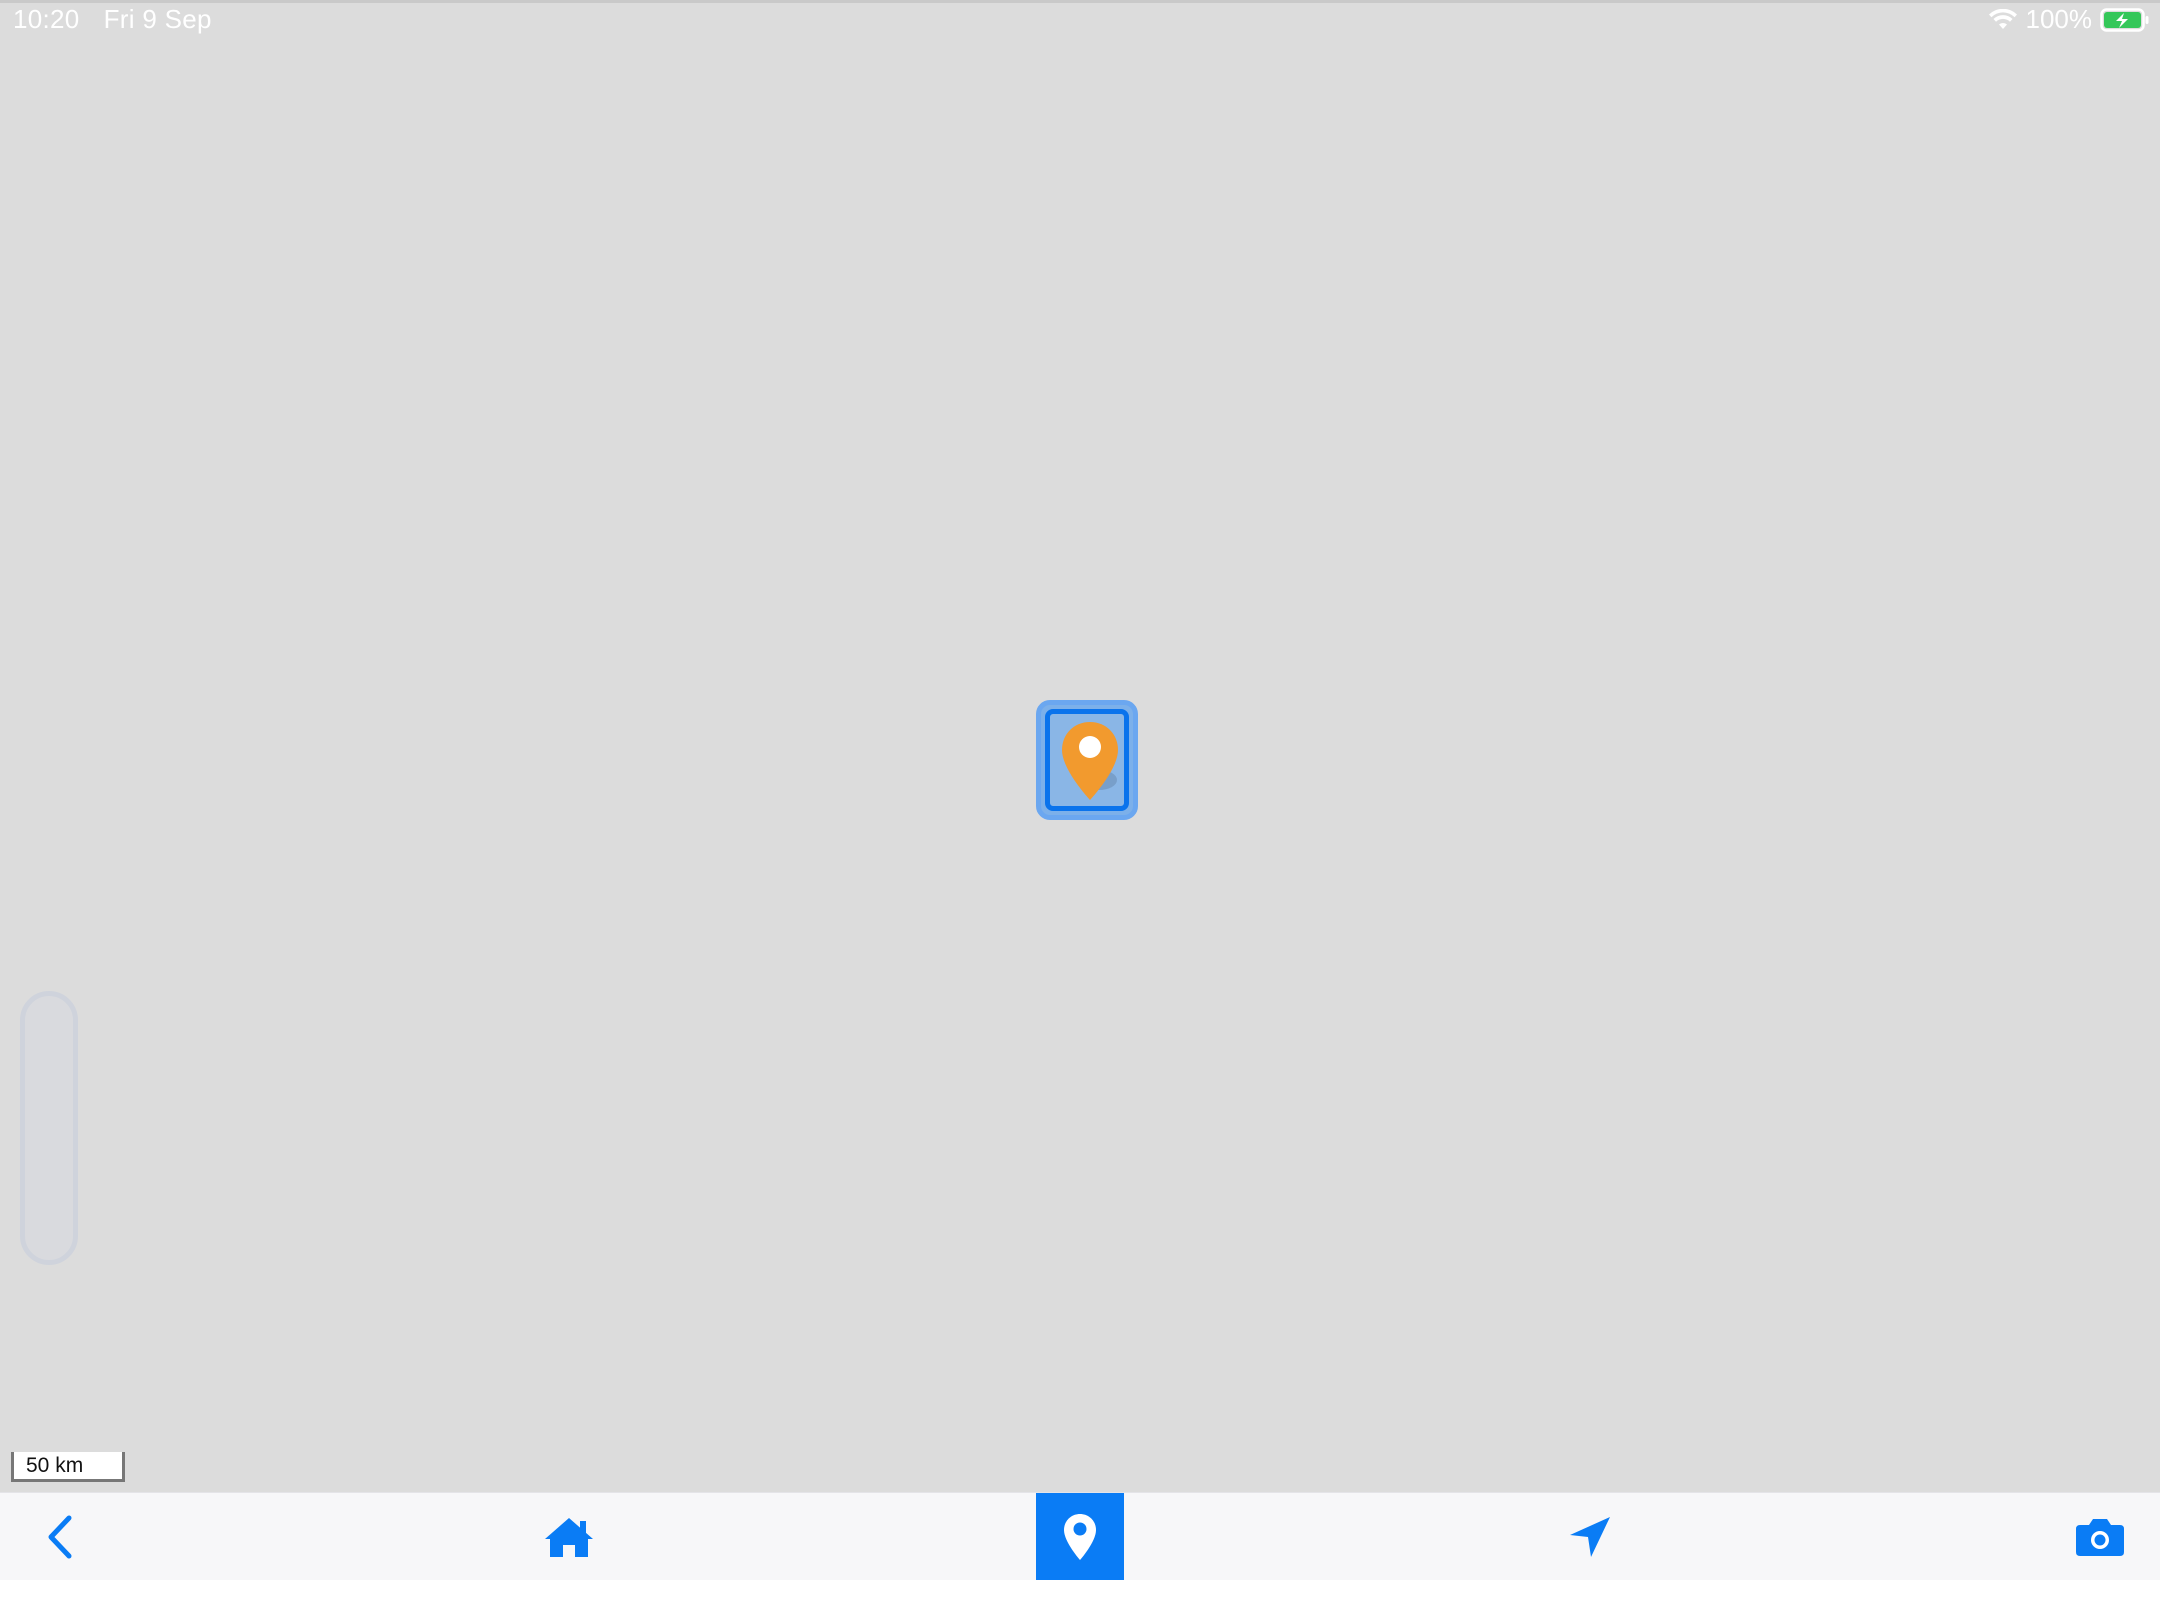 This screenshot has width=2160, height=1620. I want to click on zoom-slider, so click(49, 1128).